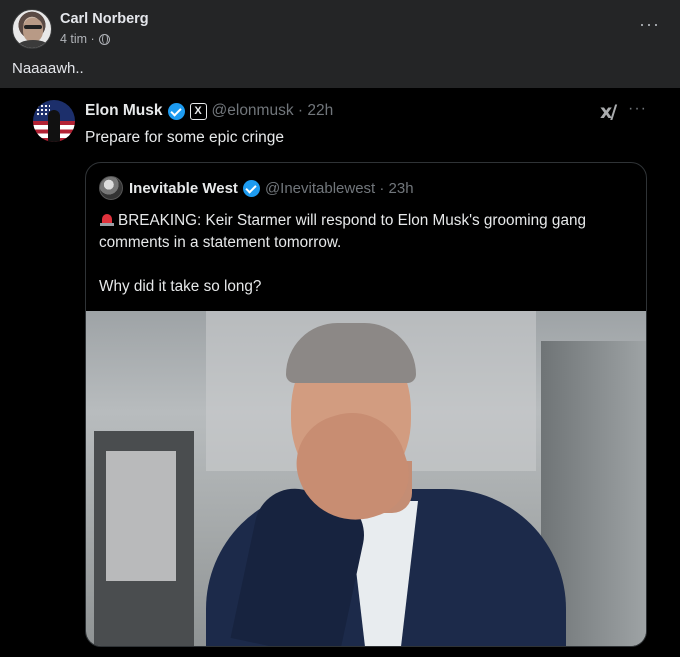 This screenshot has width=680, height=657. Describe the element at coordinates (77, 39) in the screenshot. I see `post-time: 4 tim ·` at that location.